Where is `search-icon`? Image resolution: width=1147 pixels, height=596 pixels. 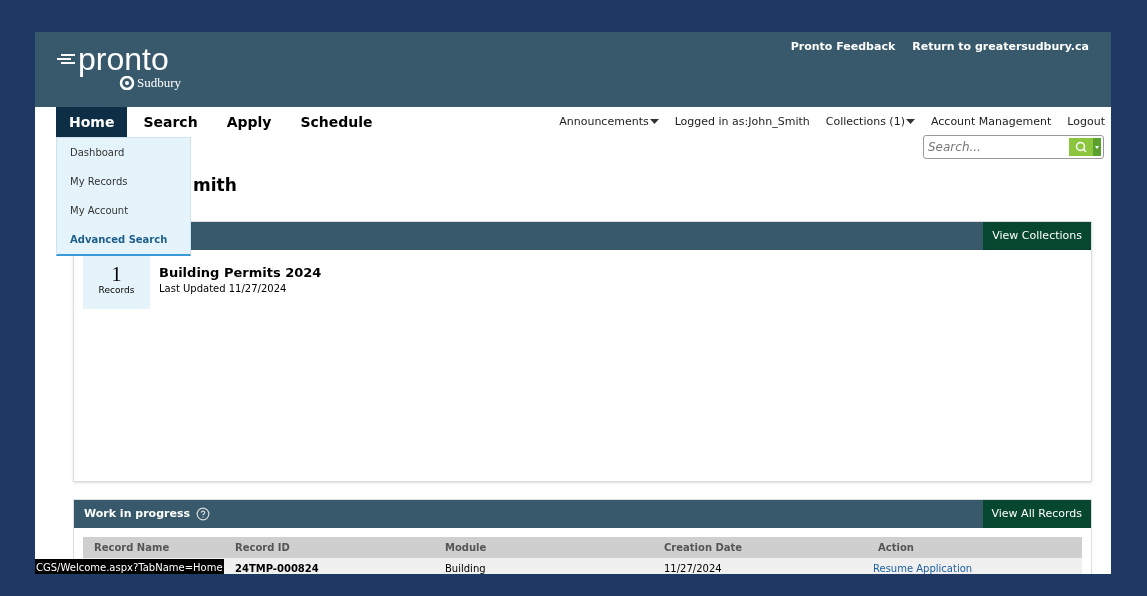 search-icon is located at coordinates (1081, 147).